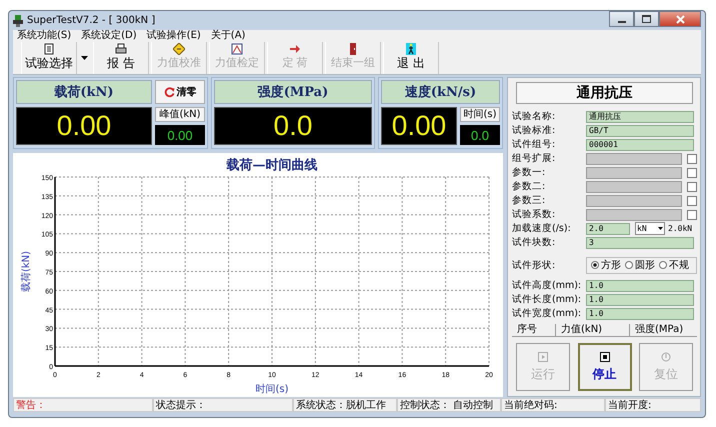 Image resolution: width=716 pixels, height=427 pixels. I want to click on printer-icon, so click(121, 49).